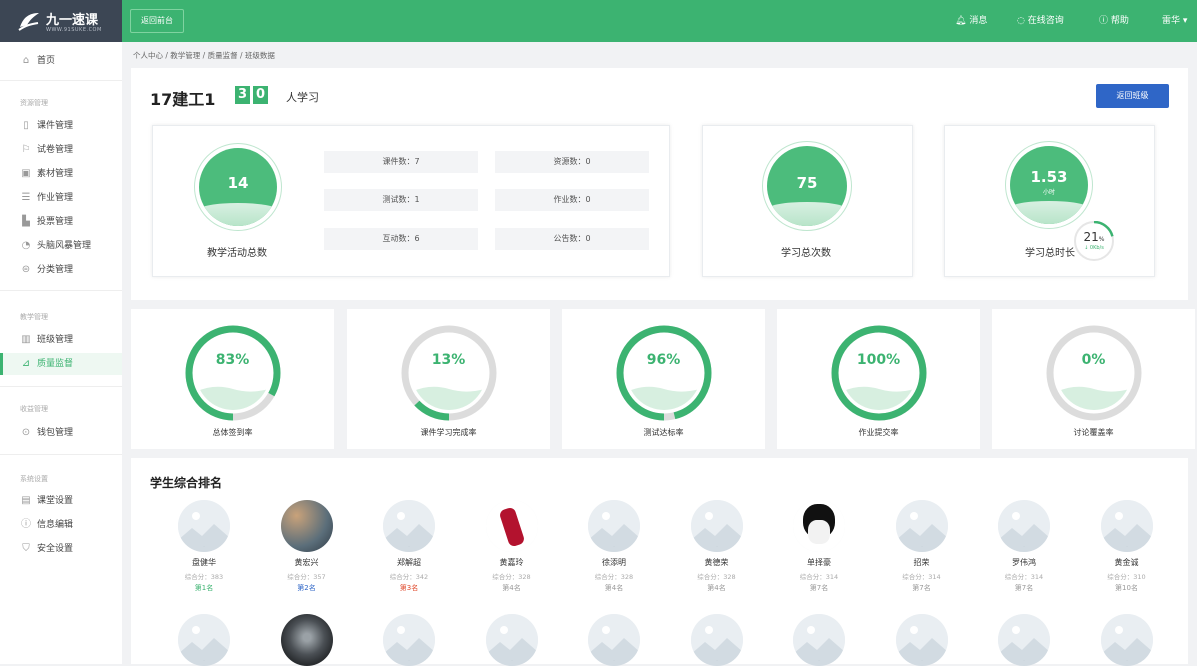 The height and width of the screenshot is (666, 1197). I want to click on student-score: 综合分：310, so click(1126, 577).